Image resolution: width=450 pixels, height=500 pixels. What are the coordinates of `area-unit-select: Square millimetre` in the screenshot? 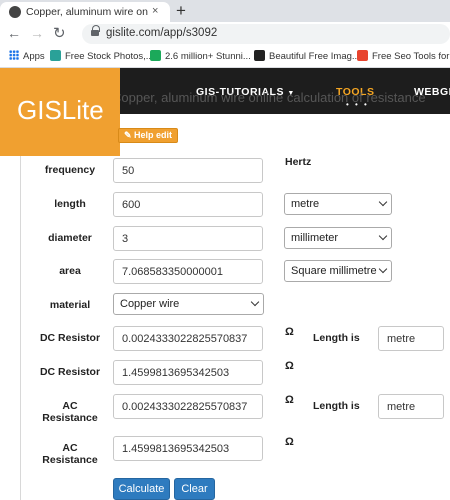 It's located at (338, 271).